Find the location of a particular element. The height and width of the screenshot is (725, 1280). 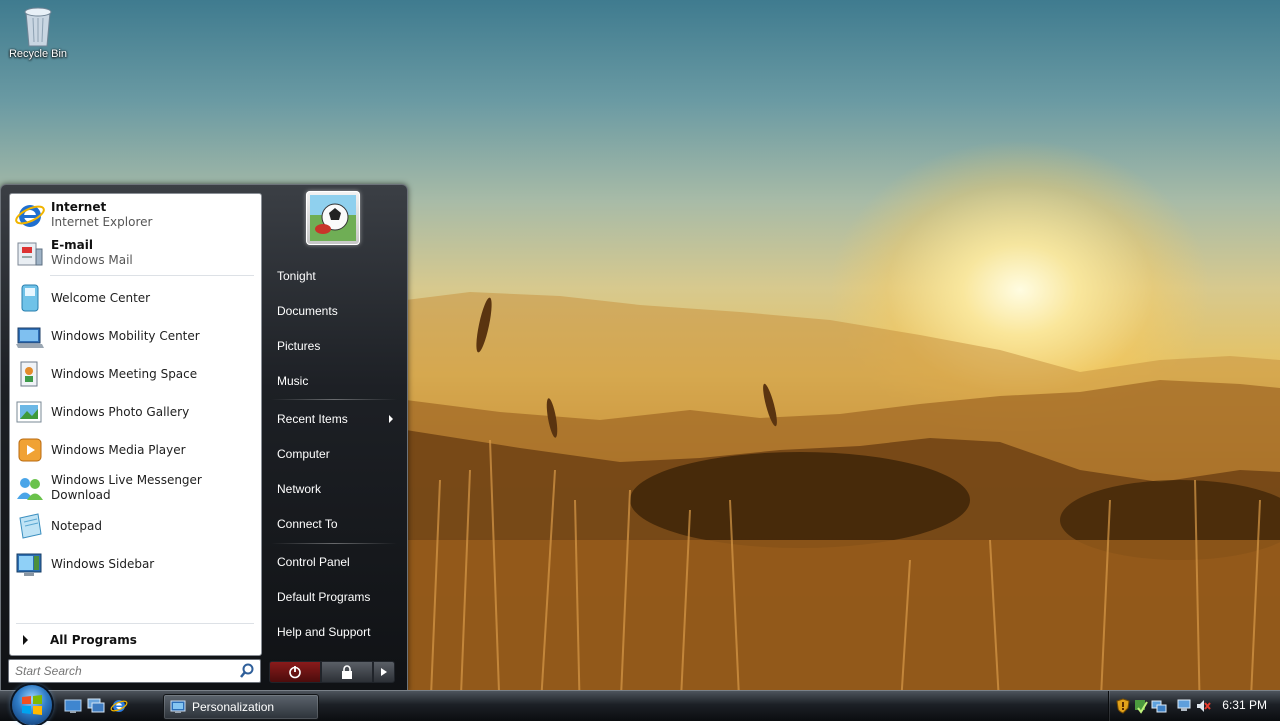

program-photo-gallery: Windows Photo Gallery is located at coordinates (136, 412).